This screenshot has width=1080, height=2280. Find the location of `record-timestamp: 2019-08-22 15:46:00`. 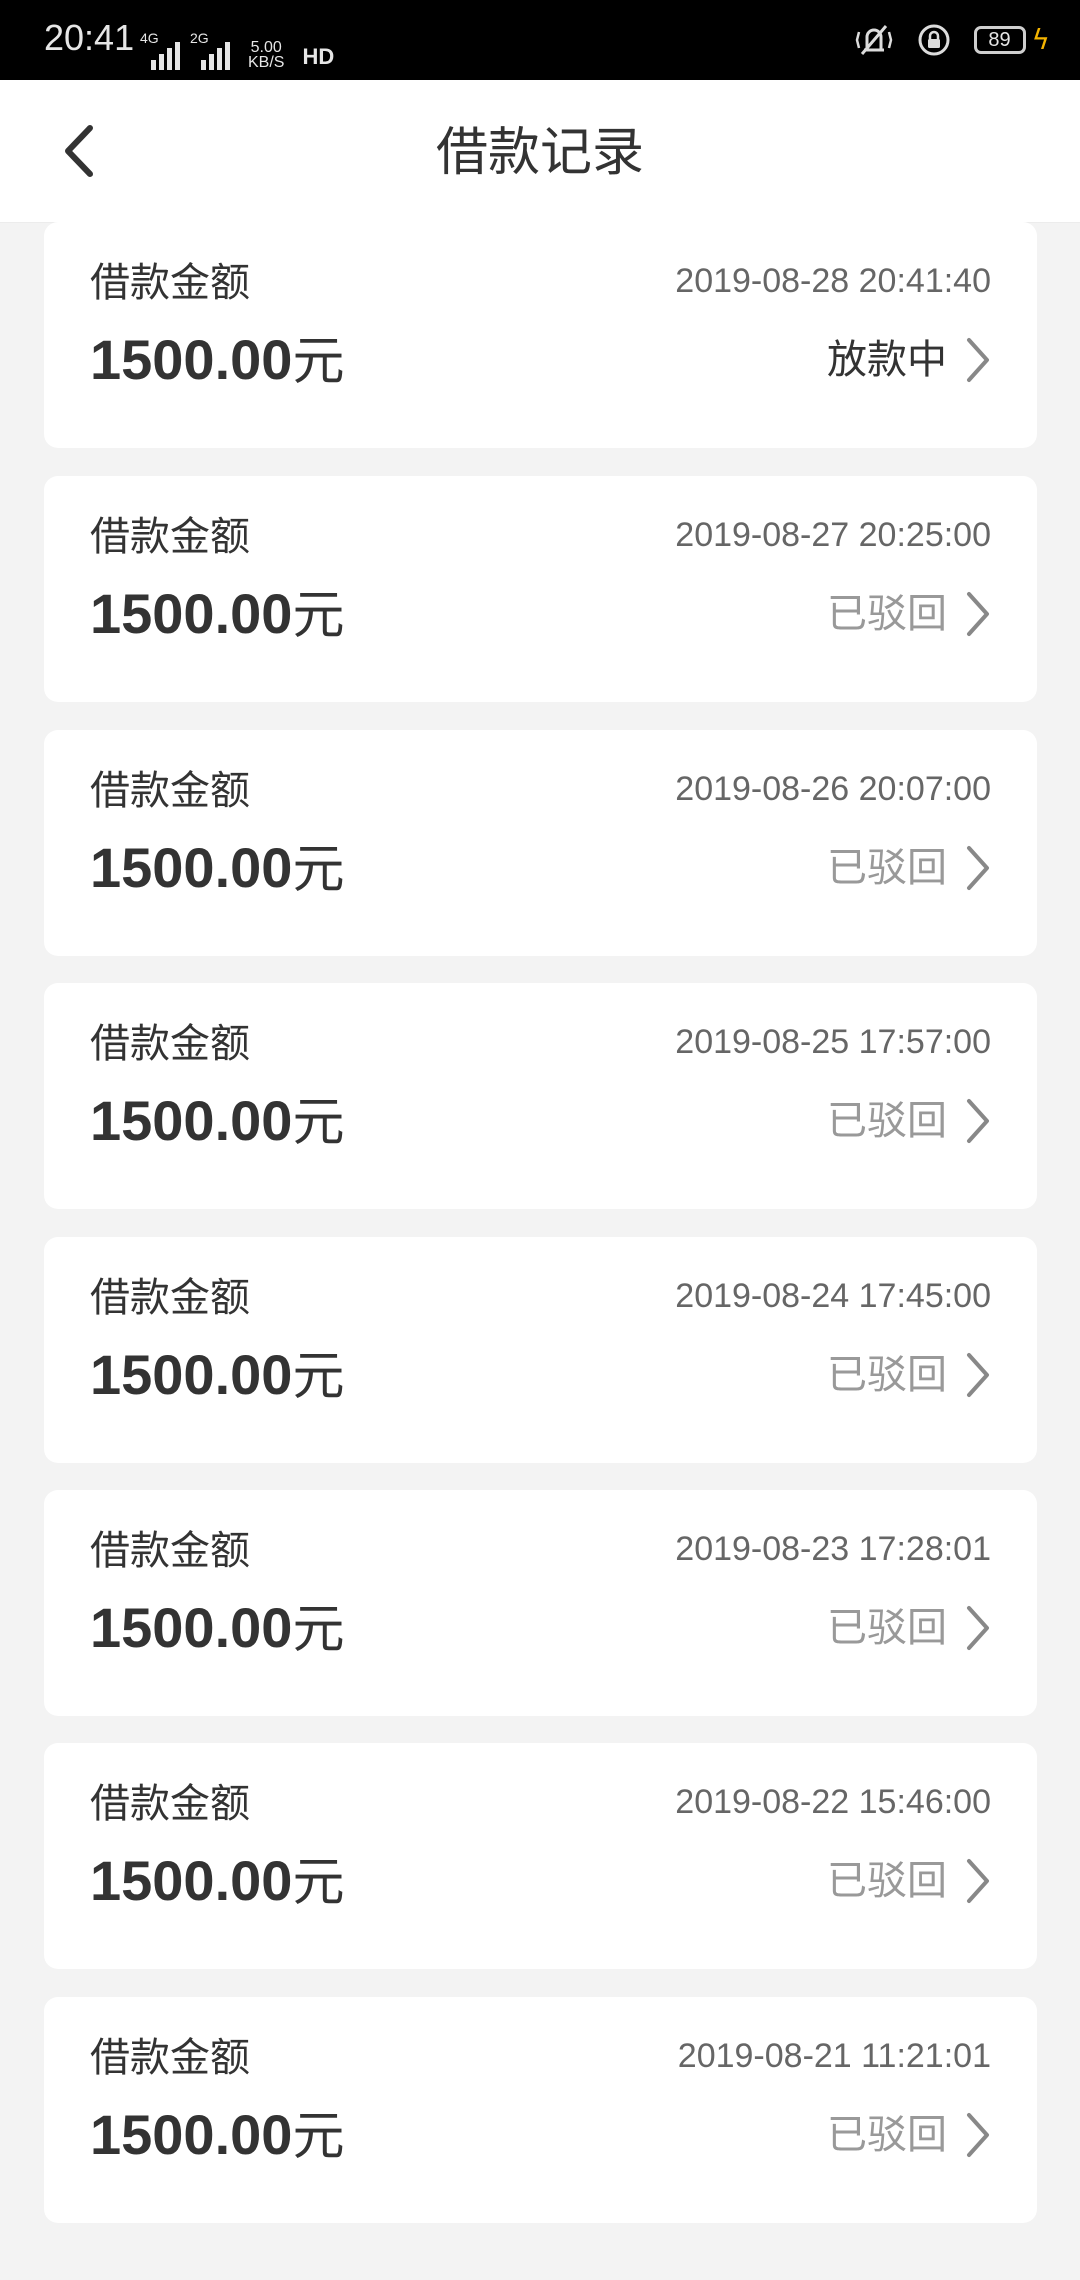

record-timestamp: 2019-08-22 15:46:00 is located at coordinates (833, 1802).